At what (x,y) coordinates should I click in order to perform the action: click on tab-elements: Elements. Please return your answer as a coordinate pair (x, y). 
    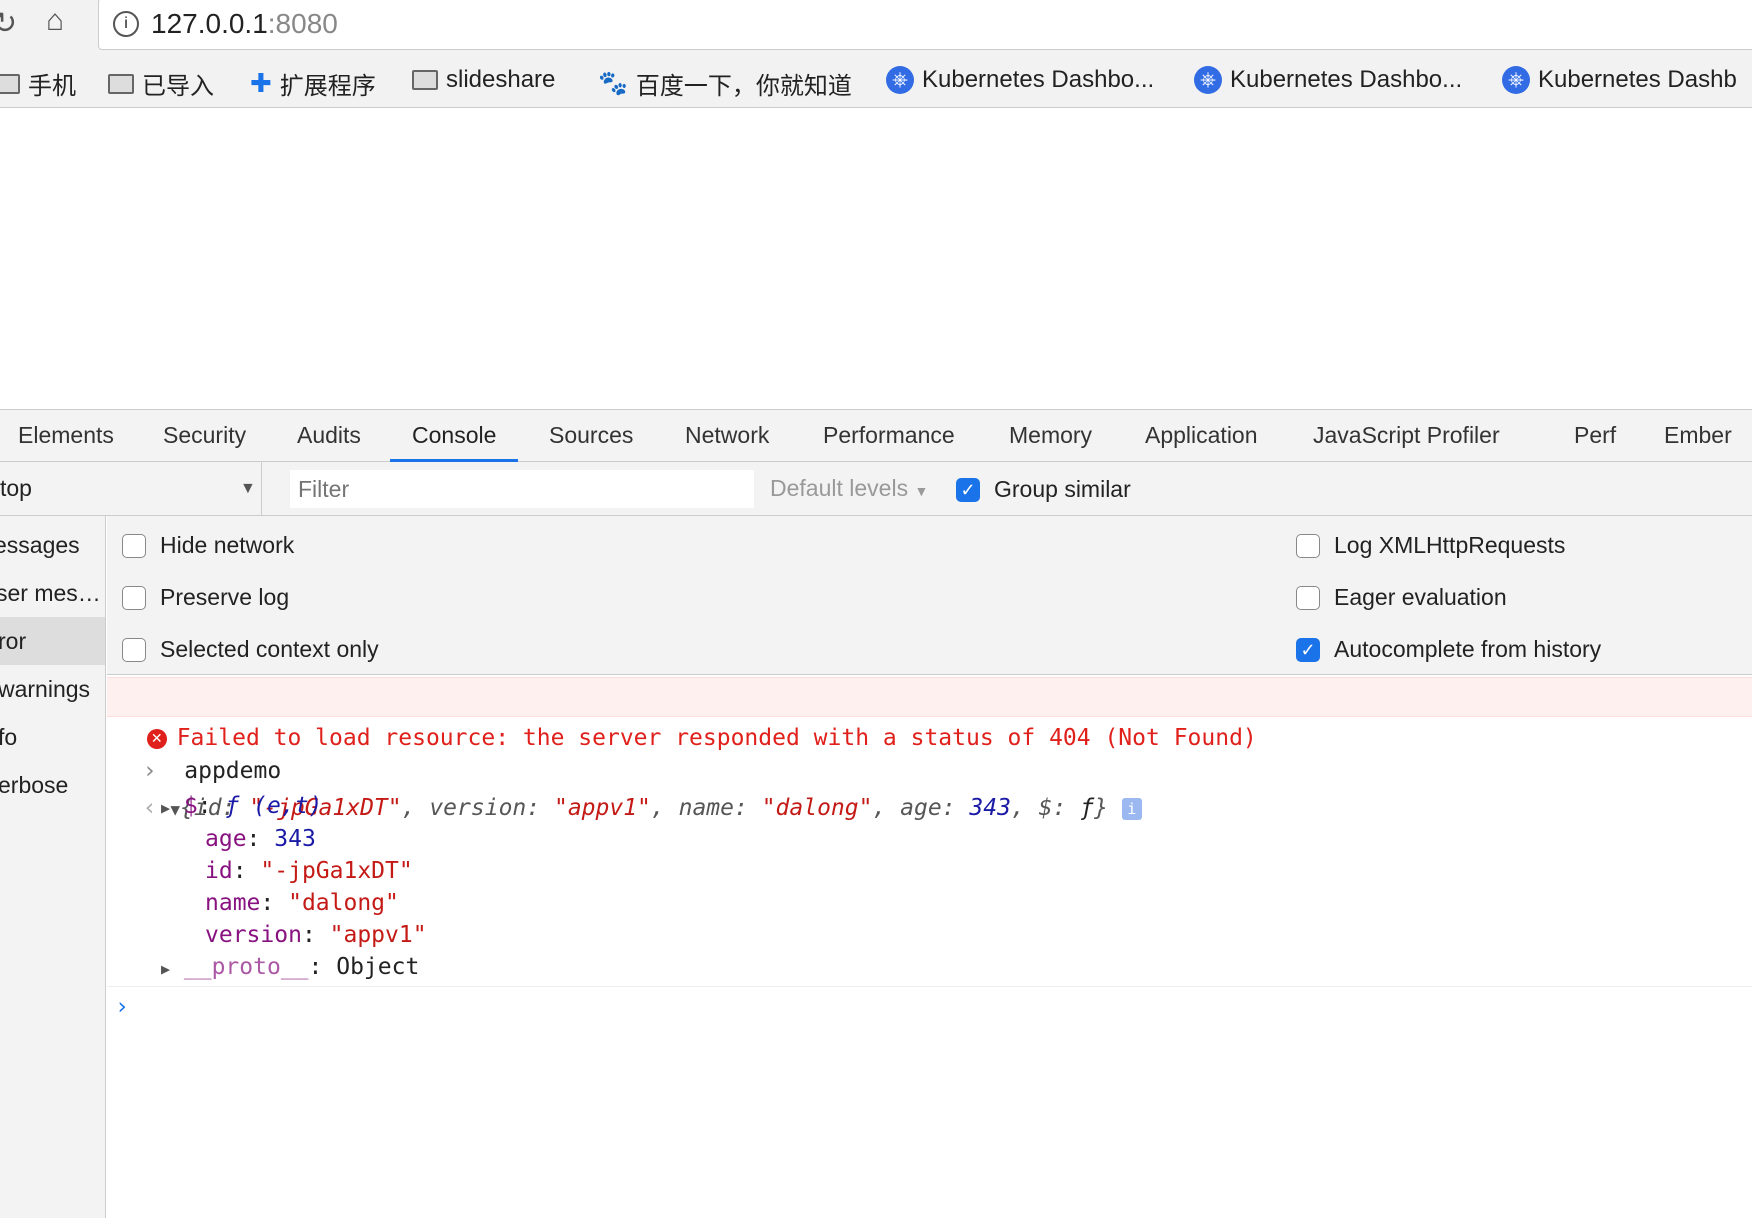
    Looking at the image, I should click on (68, 436).